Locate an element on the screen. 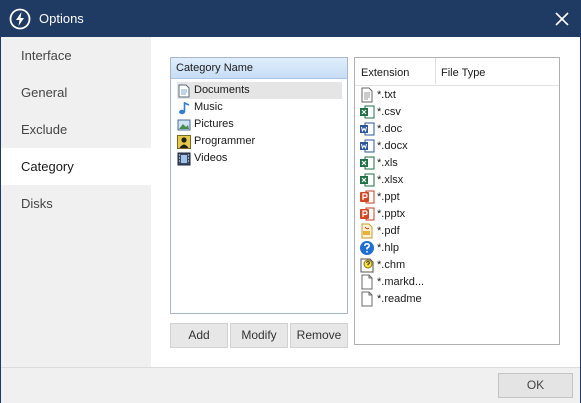 Image resolution: width=581 pixels, height=403 pixels. sidebar-item-general: General is located at coordinates (76, 92).